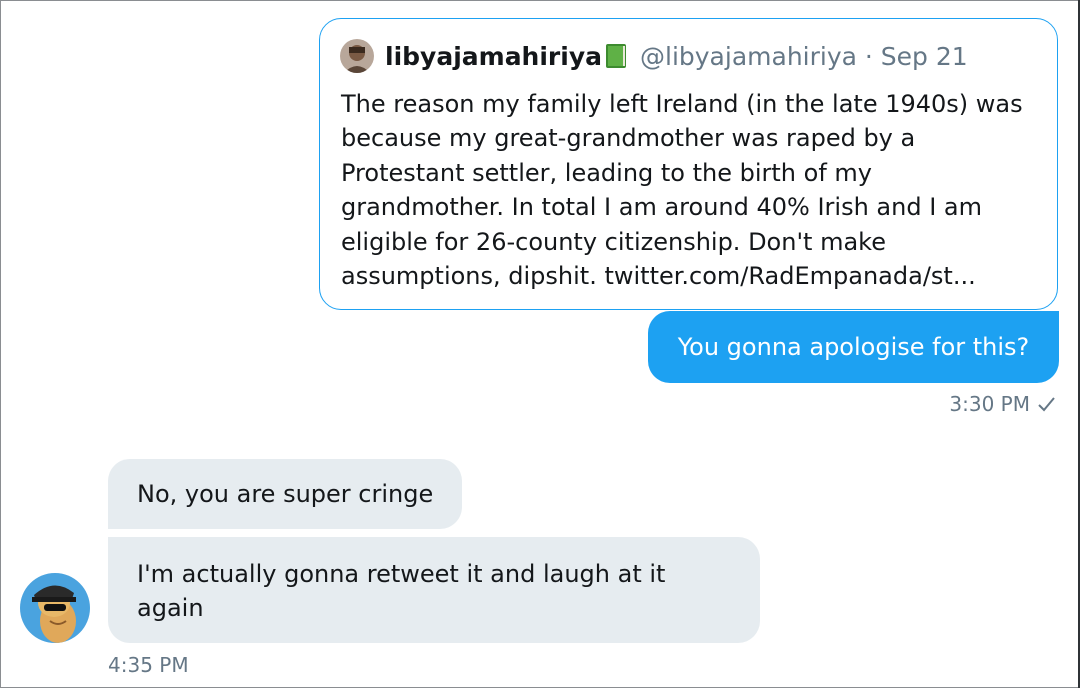  Describe the element at coordinates (148, 665) in the screenshot. I see `received-message-time: 4:35 PM` at that location.